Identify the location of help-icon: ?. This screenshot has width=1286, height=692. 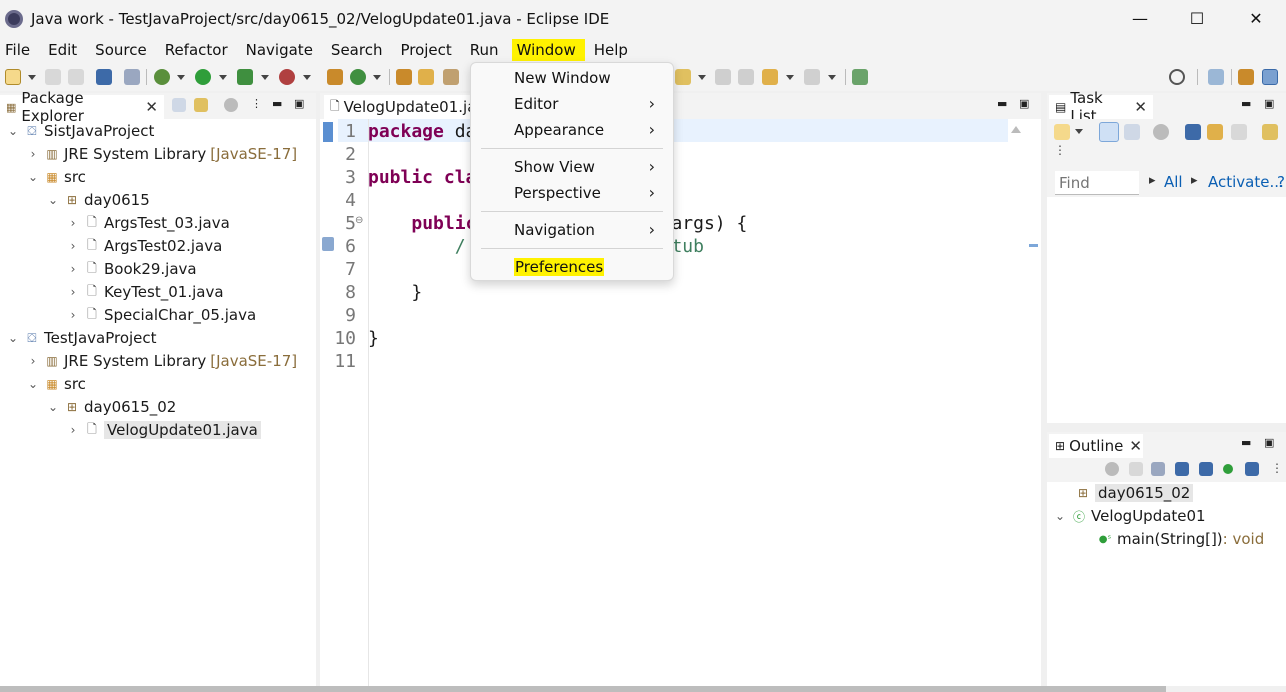
(1281, 182).